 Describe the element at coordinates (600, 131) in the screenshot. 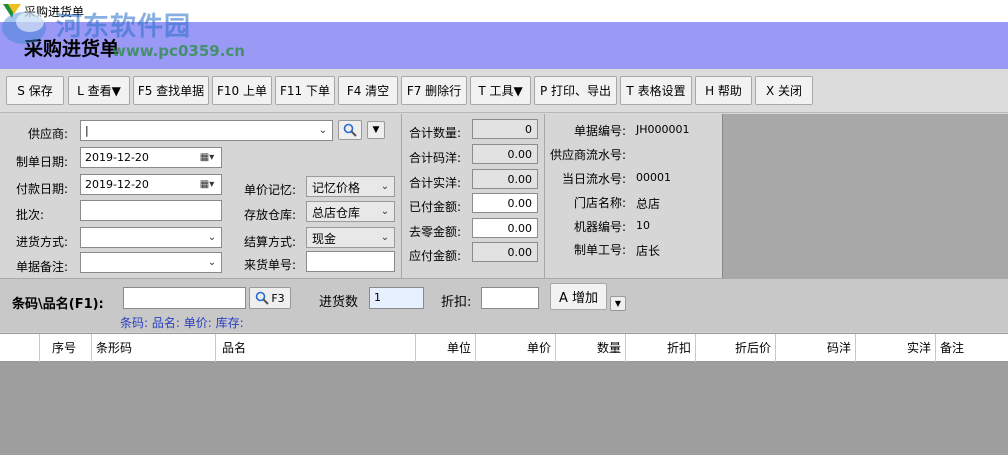

I see `doc-no-label: 单据编号:` at that location.